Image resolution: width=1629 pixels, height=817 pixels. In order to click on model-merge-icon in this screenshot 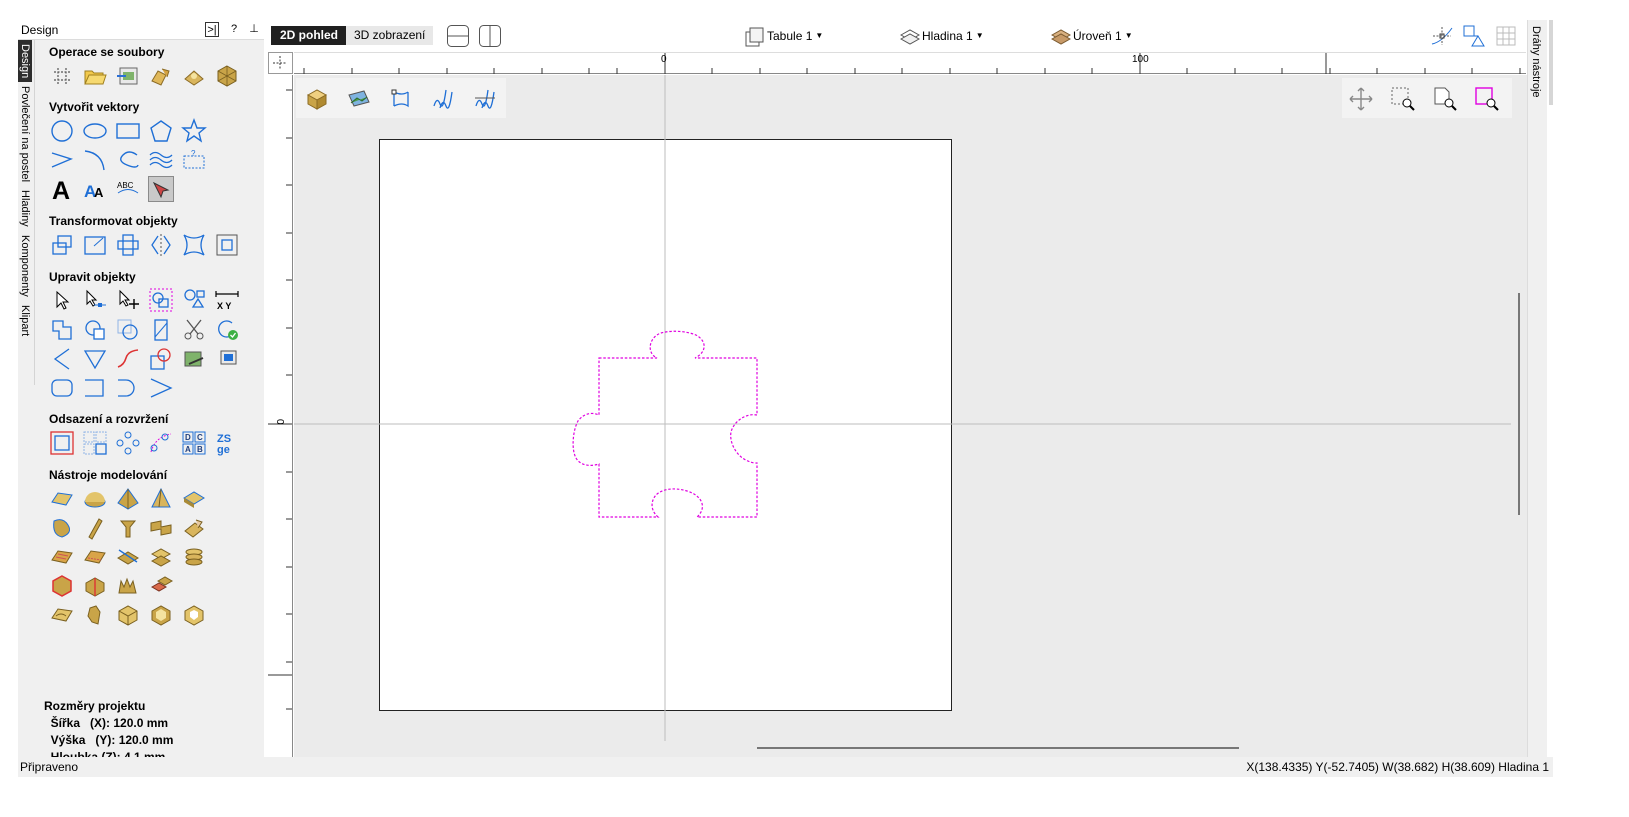, I will do `click(161, 557)`.